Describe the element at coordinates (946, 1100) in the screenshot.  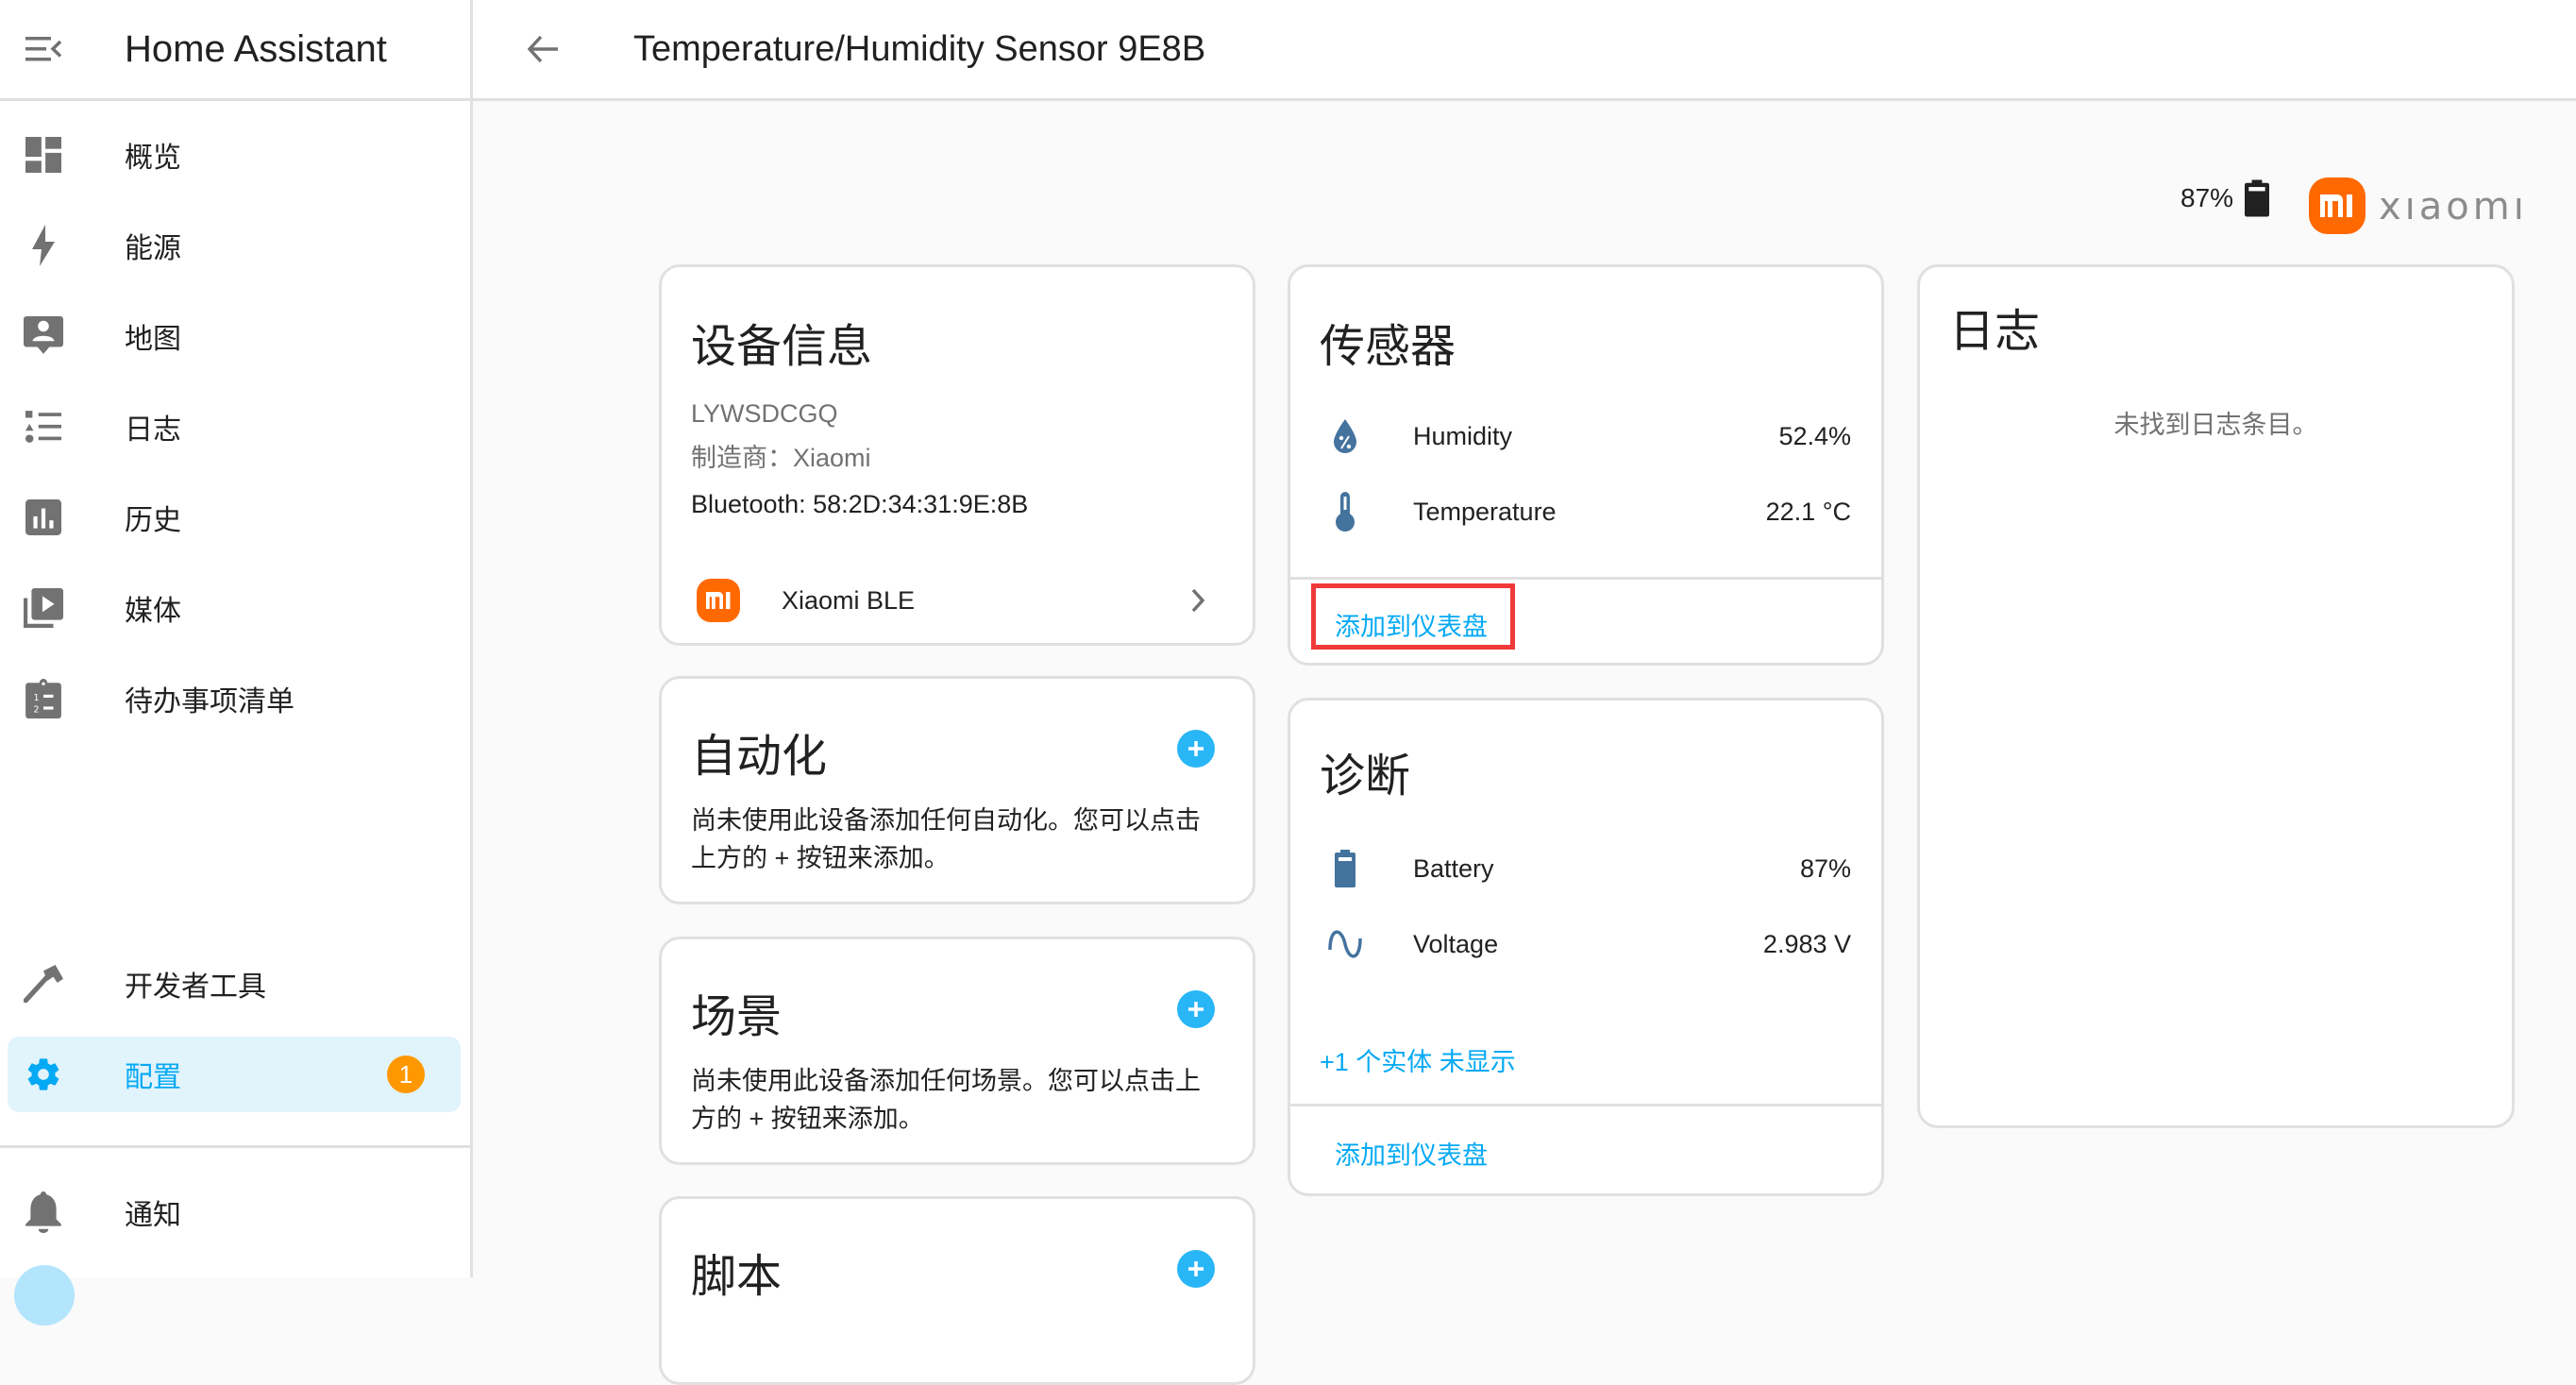
I see `scene-empty-text: 尚未使用此设备添加任何场景。您可以点击上 方的 + 按钮来添加。` at that location.